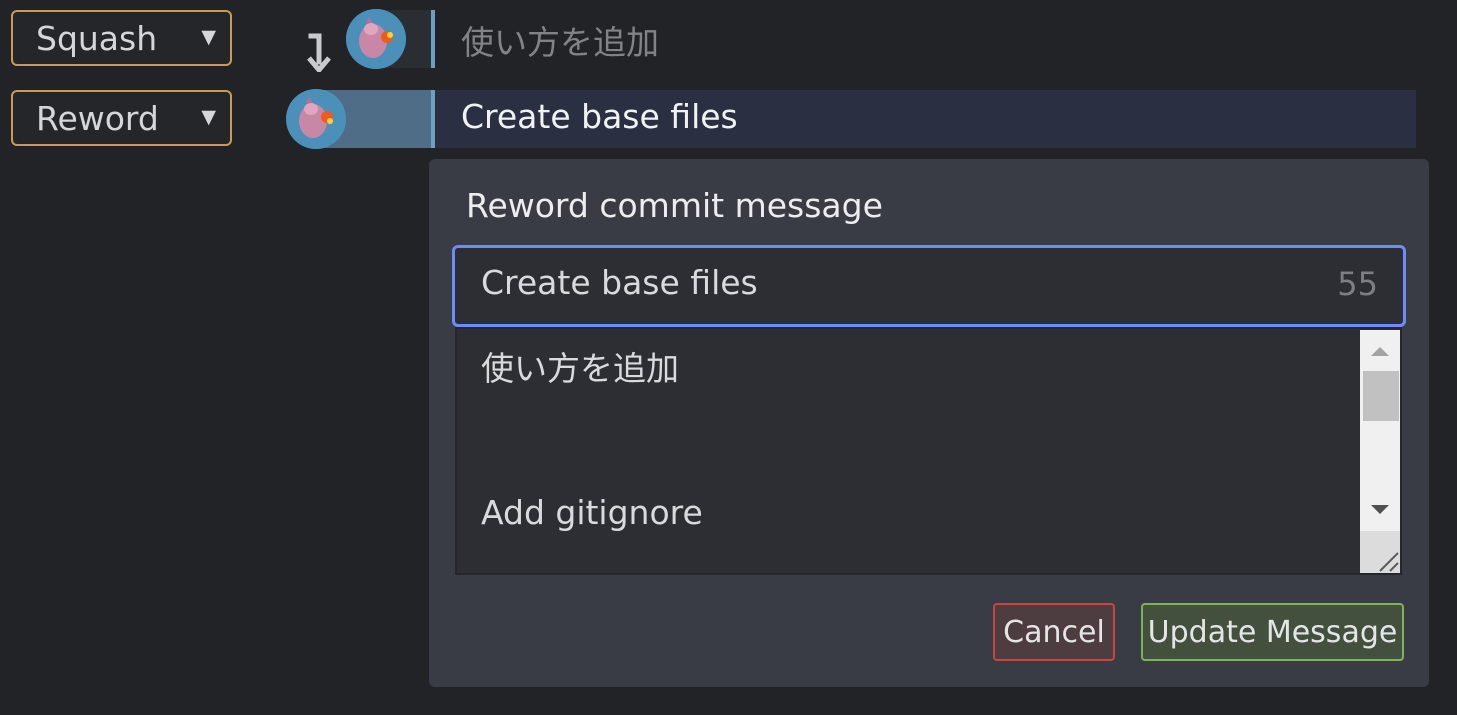 This screenshot has width=1457, height=715. What do you see at coordinates (1272, 632) in the screenshot?
I see `update-message-button: Update Message` at bounding box center [1272, 632].